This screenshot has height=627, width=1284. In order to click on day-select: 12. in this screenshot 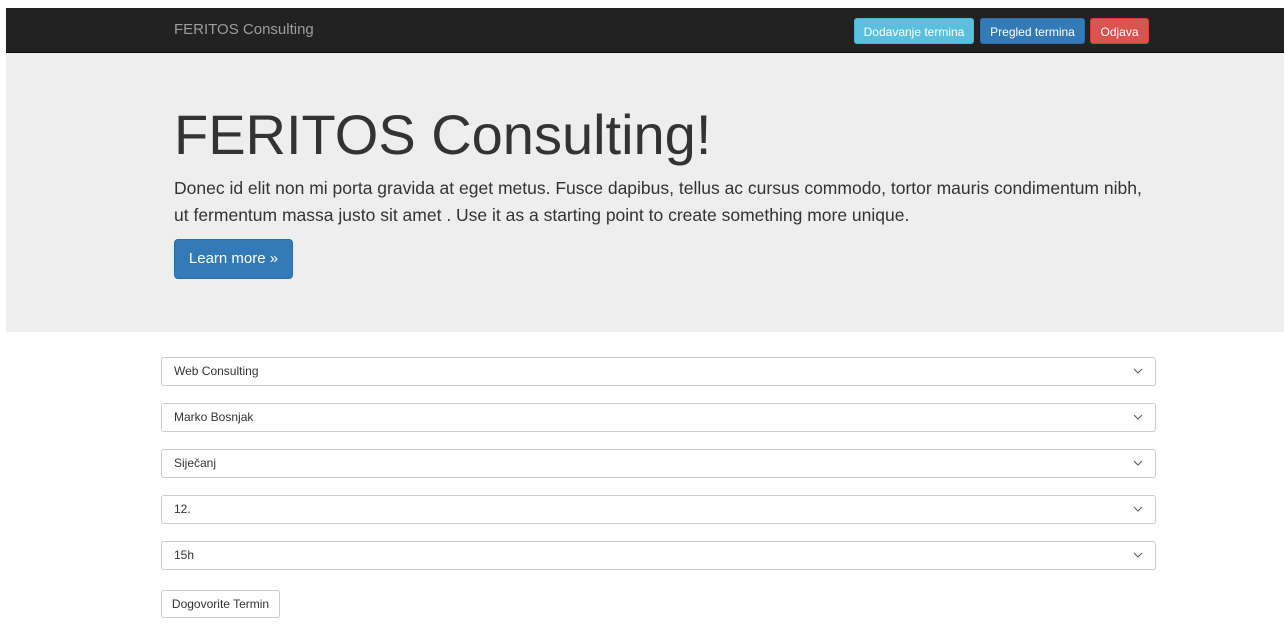, I will do `click(658, 509)`.